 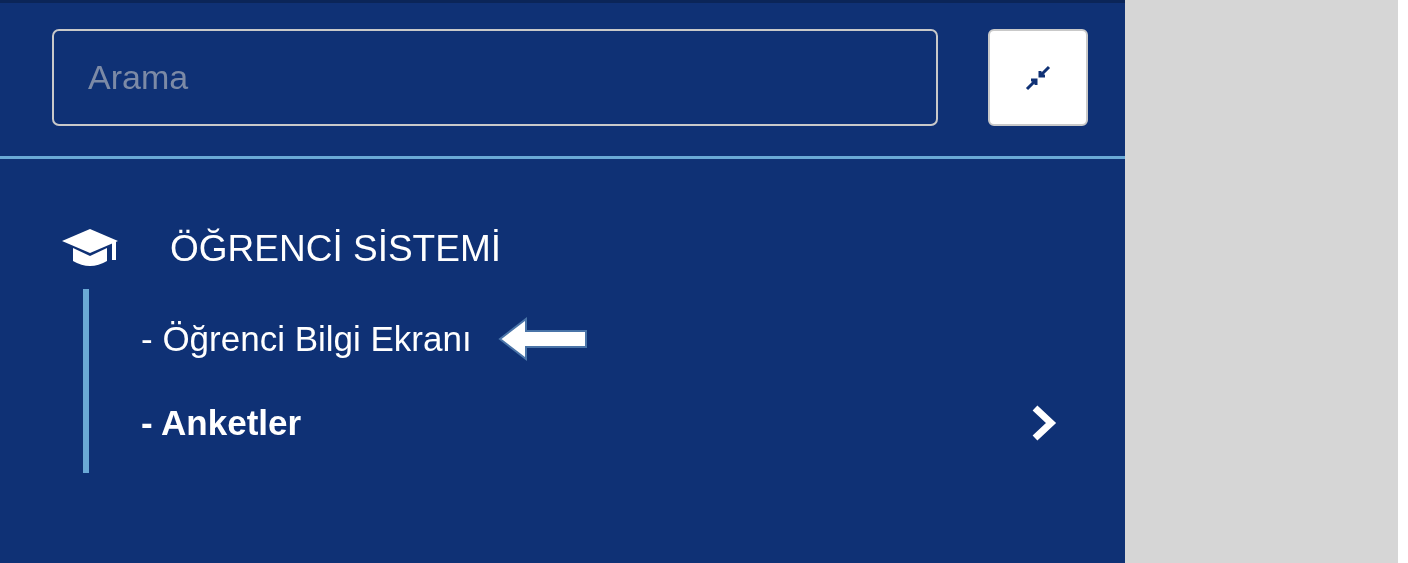 What do you see at coordinates (306, 339) in the screenshot?
I see `submenu-item: - Öğrenci Bilgi Ekranı` at bounding box center [306, 339].